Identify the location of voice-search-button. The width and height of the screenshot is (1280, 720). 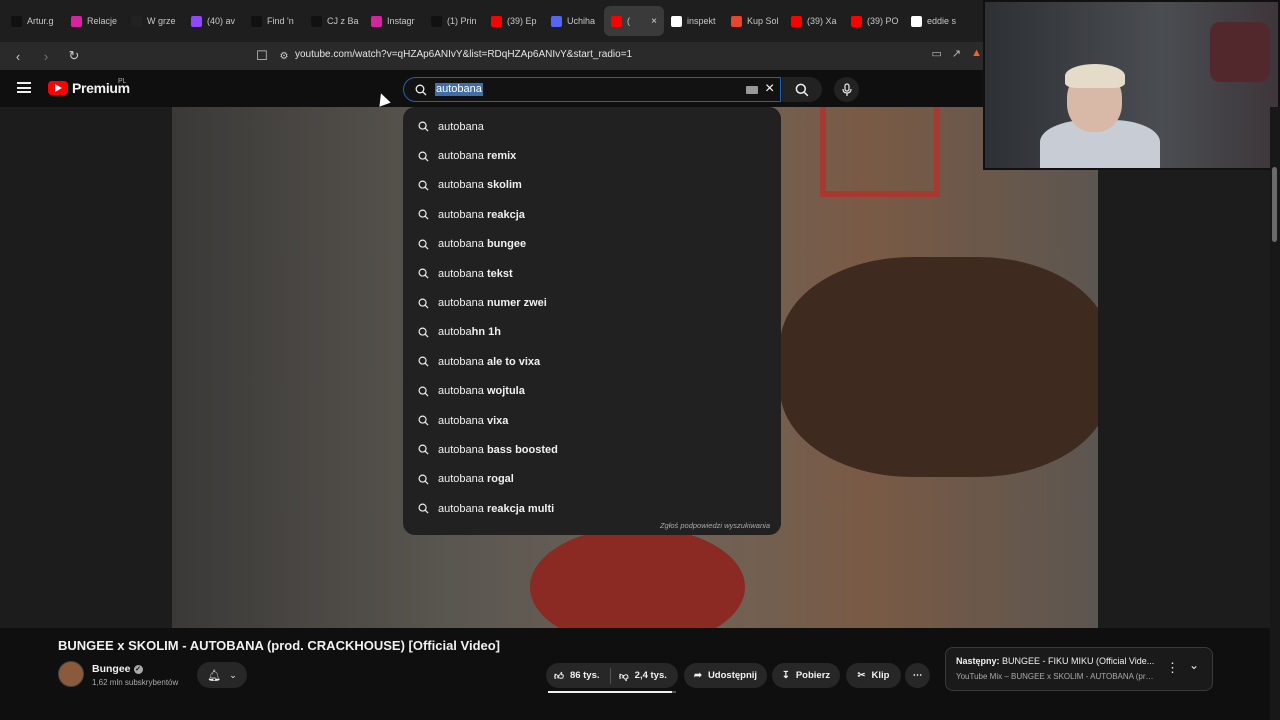
(846, 89).